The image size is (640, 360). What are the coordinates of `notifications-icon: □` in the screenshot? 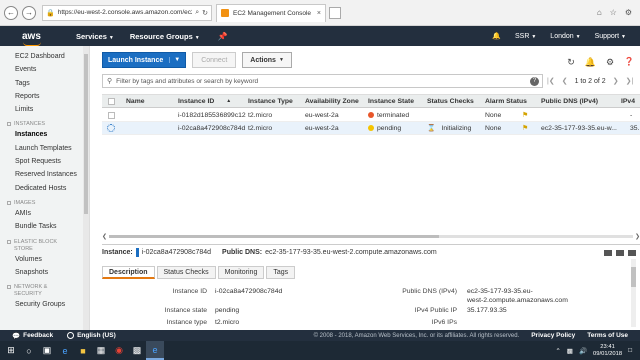 It's located at (630, 350).